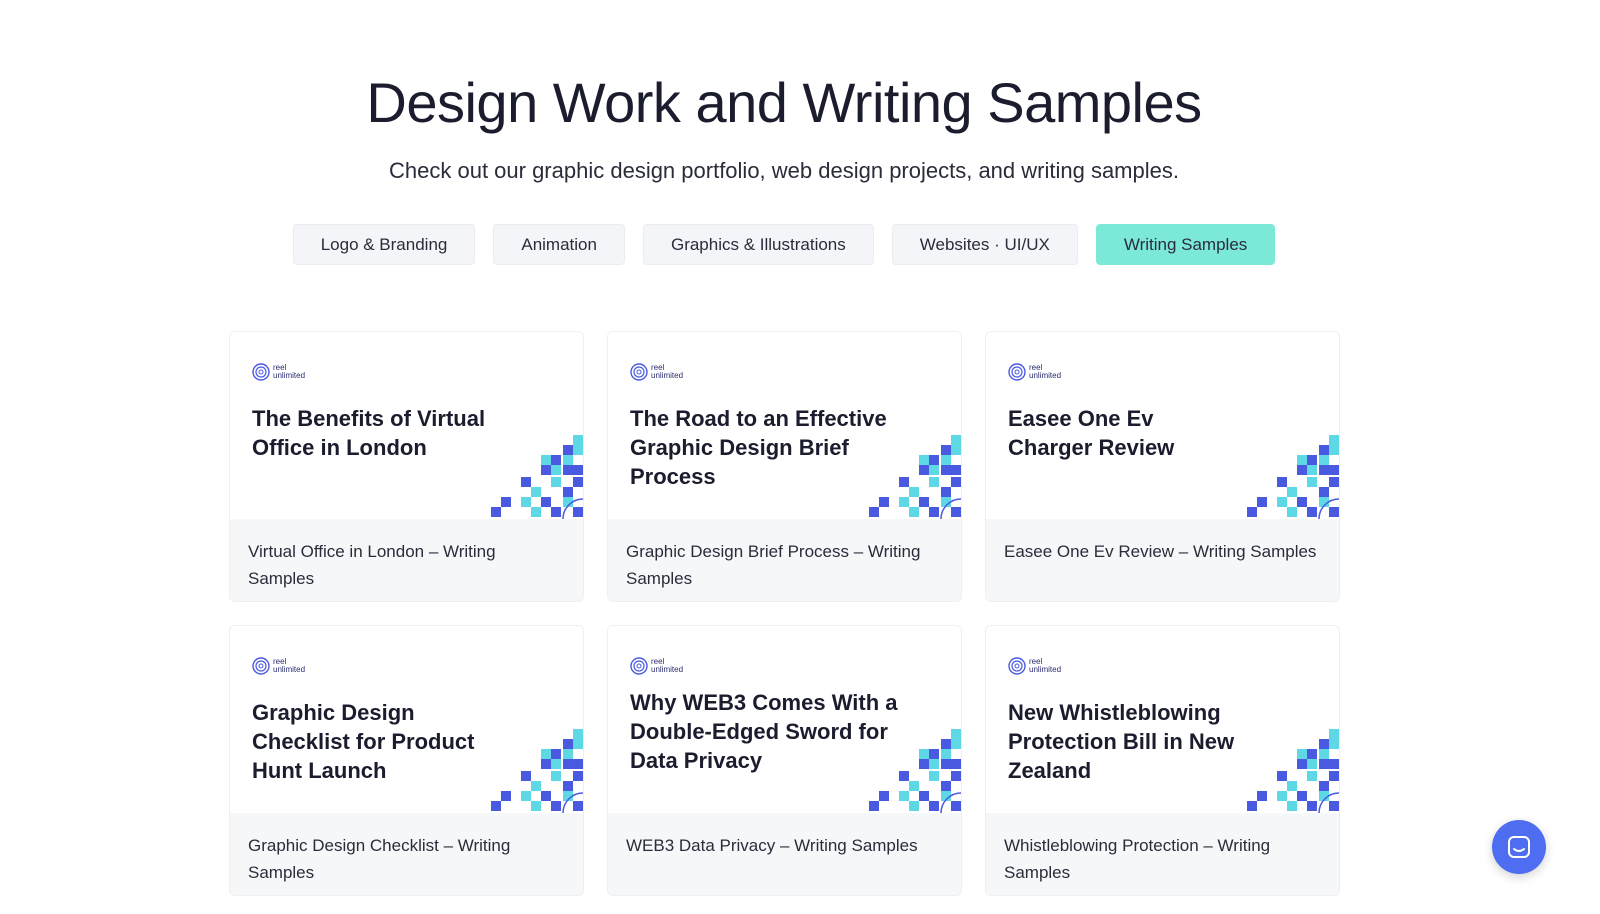 The image size is (1600, 914). What do you see at coordinates (984, 244) in the screenshot?
I see `tab-websites-ui-ux: Websites · UI/UX` at bounding box center [984, 244].